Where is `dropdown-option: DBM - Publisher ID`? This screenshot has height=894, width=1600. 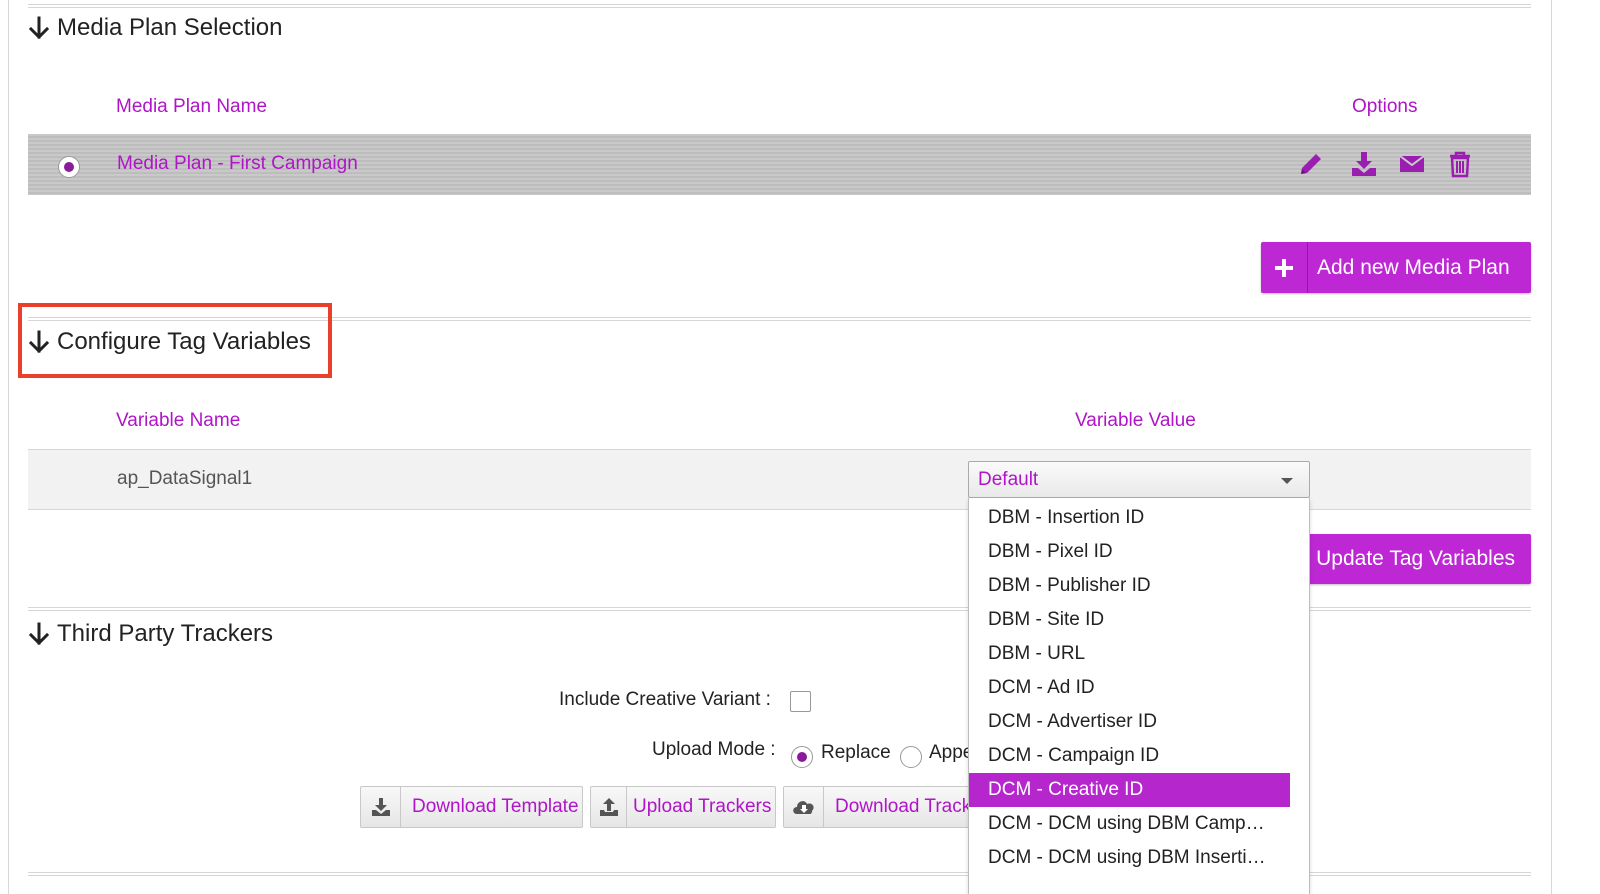
dropdown-option: DBM - Publisher ID is located at coordinates (1130, 586).